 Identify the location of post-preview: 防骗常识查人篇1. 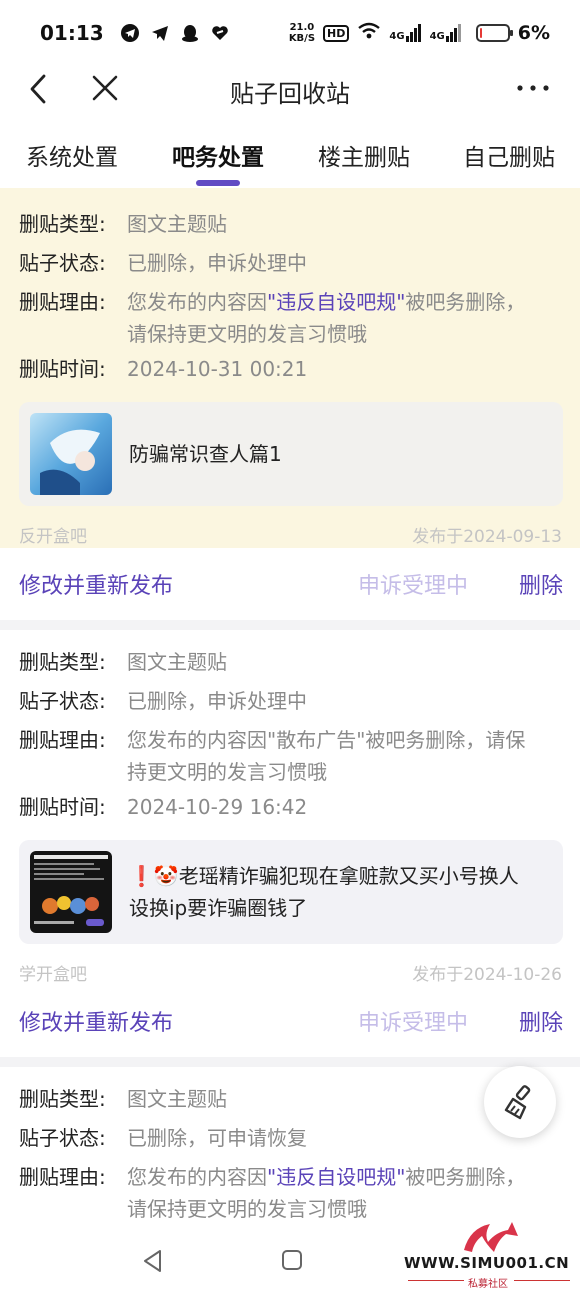
(291, 454).